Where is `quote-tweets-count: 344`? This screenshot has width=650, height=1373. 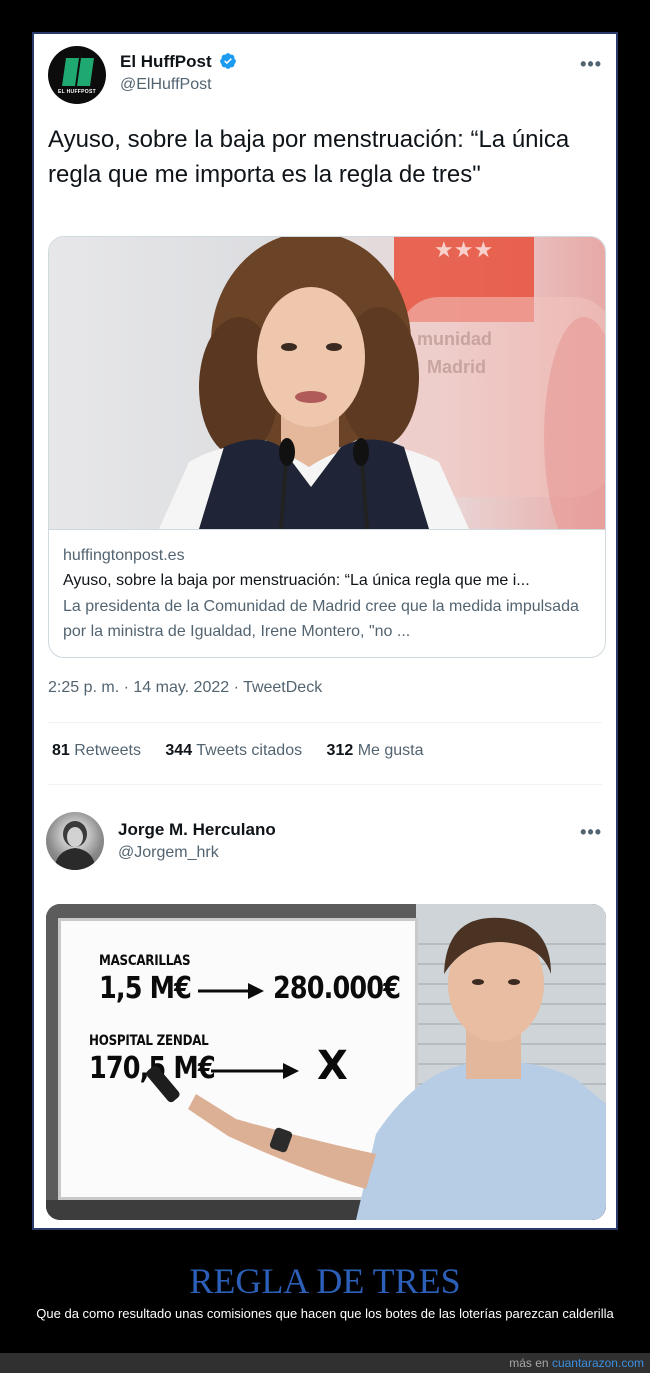 quote-tweets-count: 344 is located at coordinates (179, 750).